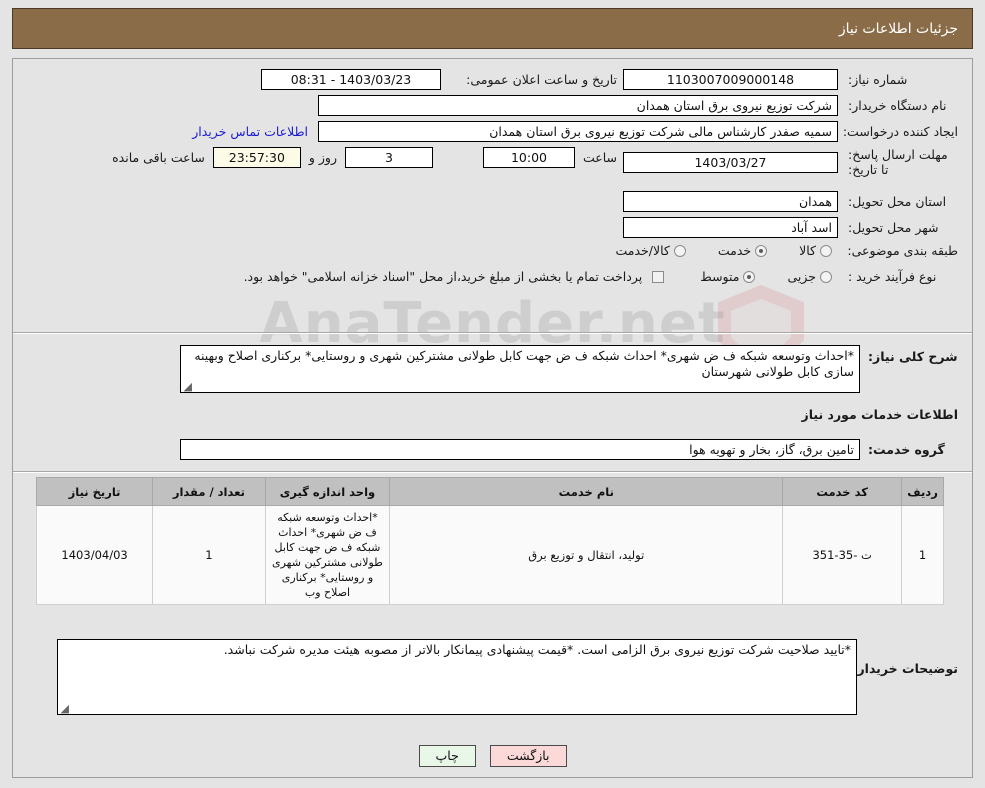 The height and width of the screenshot is (788, 985). Describe the element at coordinates (322, 157) in the screenshot. I see `days-unit-label: روز و` at that location.